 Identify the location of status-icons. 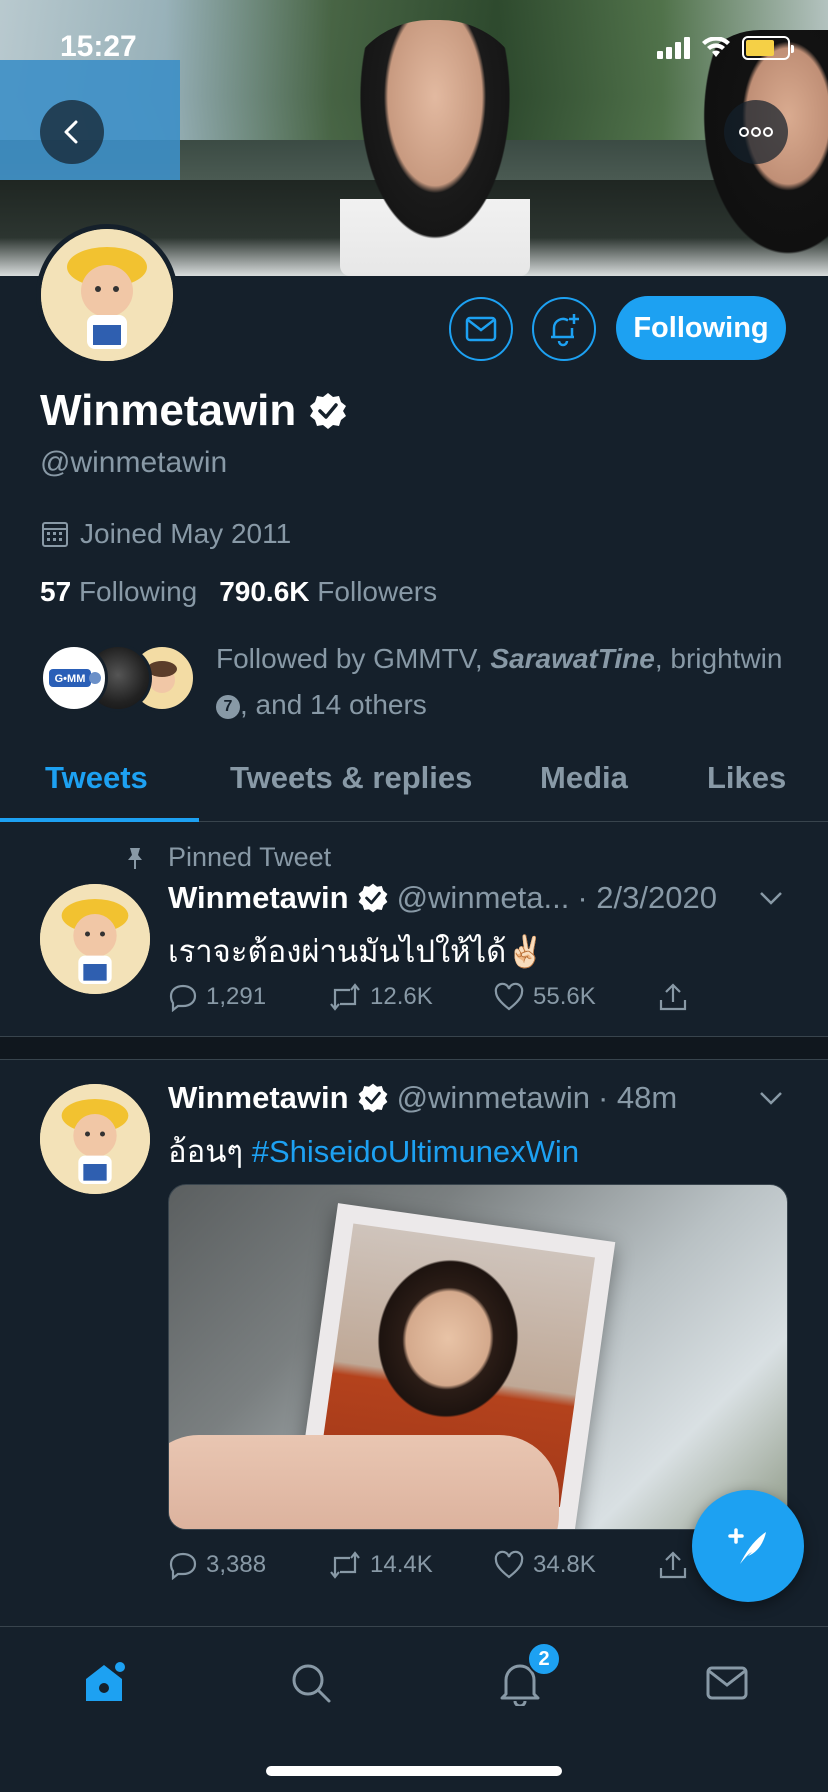
(725, 48).